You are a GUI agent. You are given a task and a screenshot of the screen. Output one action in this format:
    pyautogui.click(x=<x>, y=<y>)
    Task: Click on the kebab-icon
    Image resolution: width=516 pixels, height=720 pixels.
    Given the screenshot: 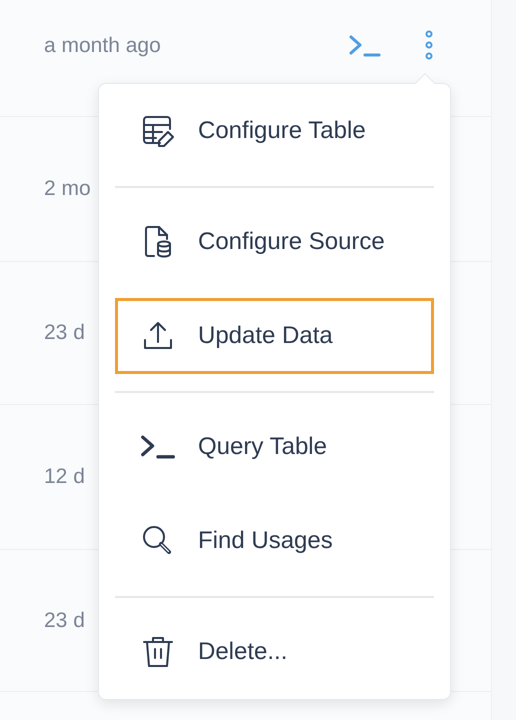 What is the action you would take?
    pyautogui.click(x=429, y=45)
    